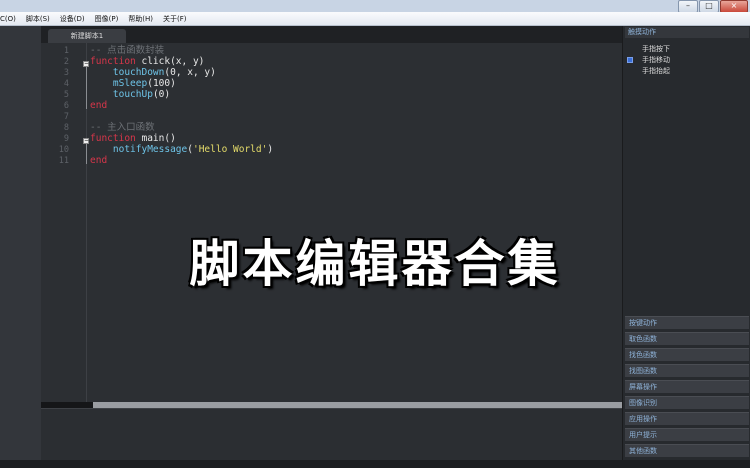 This screenshot has height=468, width=750. Describe the element at coordinates (66, 51) in the screenshot. I see `line-number: 1` at that location.